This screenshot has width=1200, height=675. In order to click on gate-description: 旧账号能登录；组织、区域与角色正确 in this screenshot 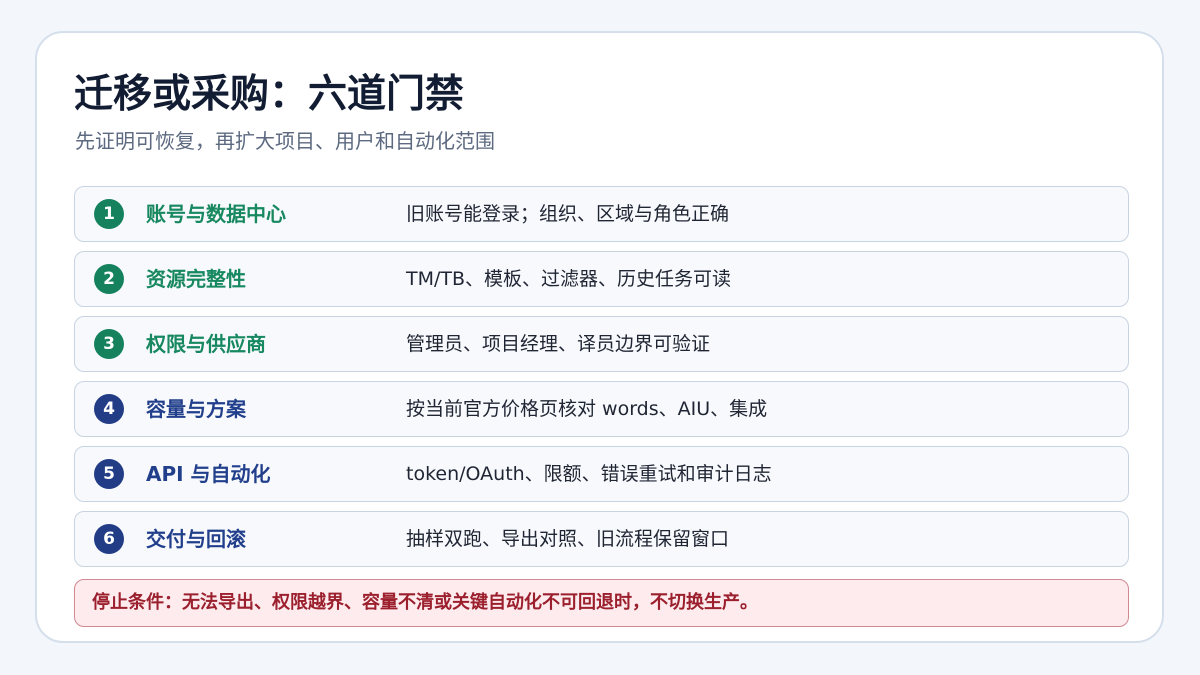, I will do `click(568, 214)`.